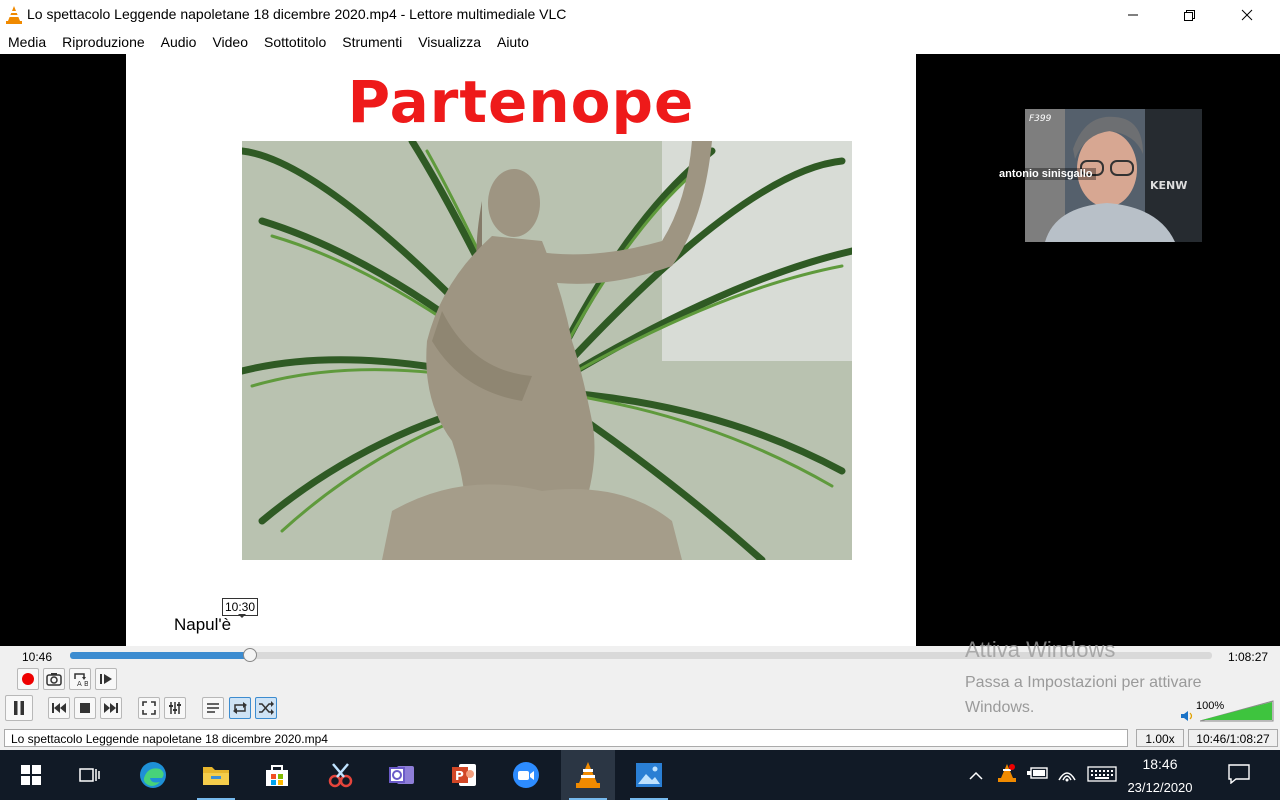 The image size is (1280, 800). I want to click on start-button, so click(31, 775).